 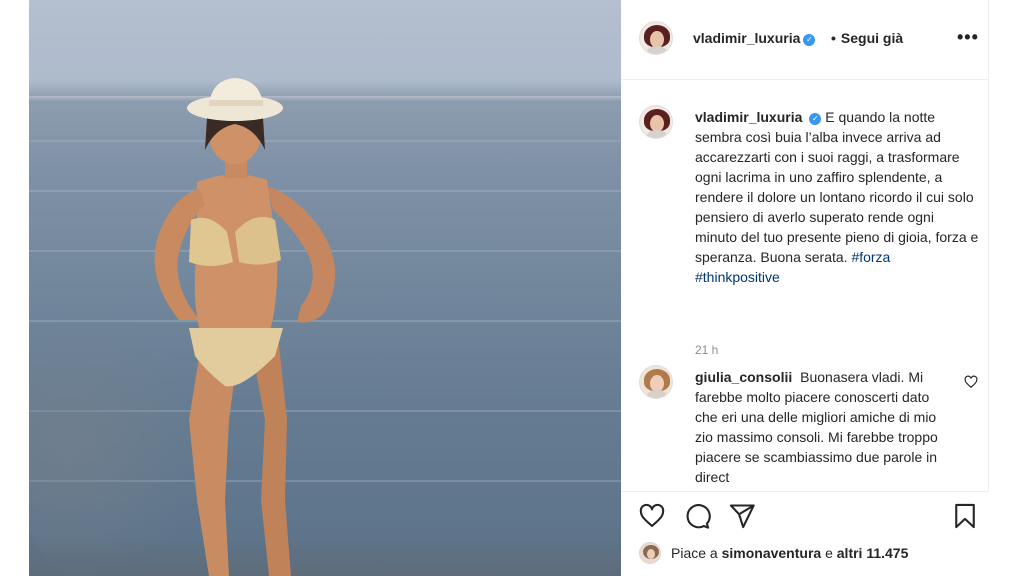 What do you see at coordinates (652, 516) in the screenshot?
I see `heart-icon` at bounding box center [652, 516].